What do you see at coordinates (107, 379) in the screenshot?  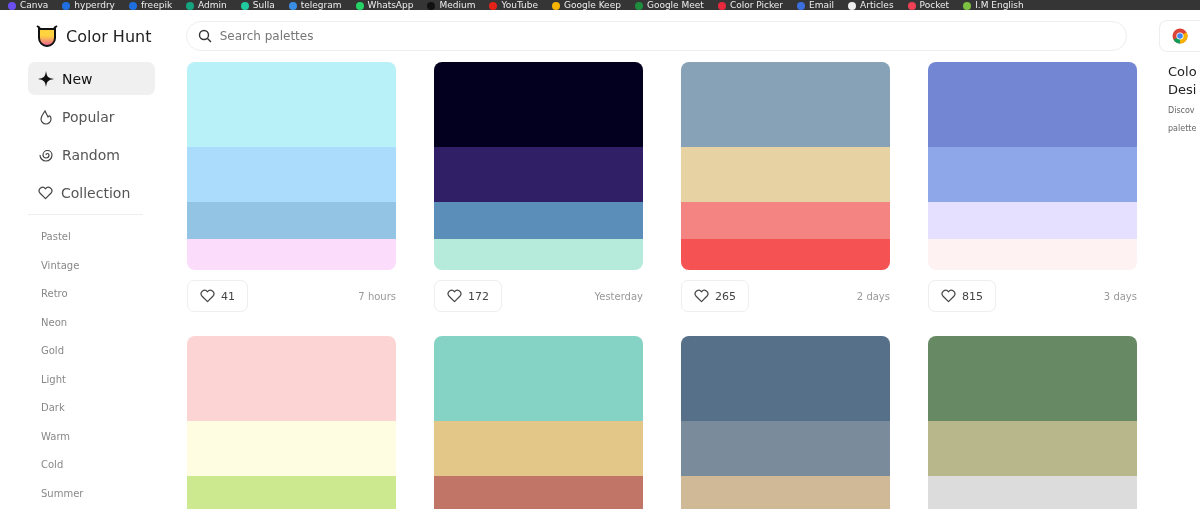 I see `tag-link: Light` at bounding box center [107, 379].